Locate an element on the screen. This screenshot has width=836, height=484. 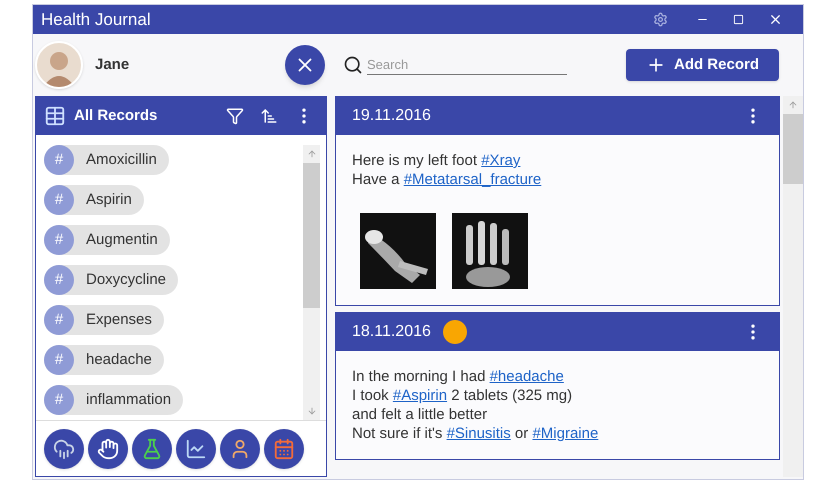
record-text: Have a #Metatarsal_fracture is located at coordinates (447, 179).